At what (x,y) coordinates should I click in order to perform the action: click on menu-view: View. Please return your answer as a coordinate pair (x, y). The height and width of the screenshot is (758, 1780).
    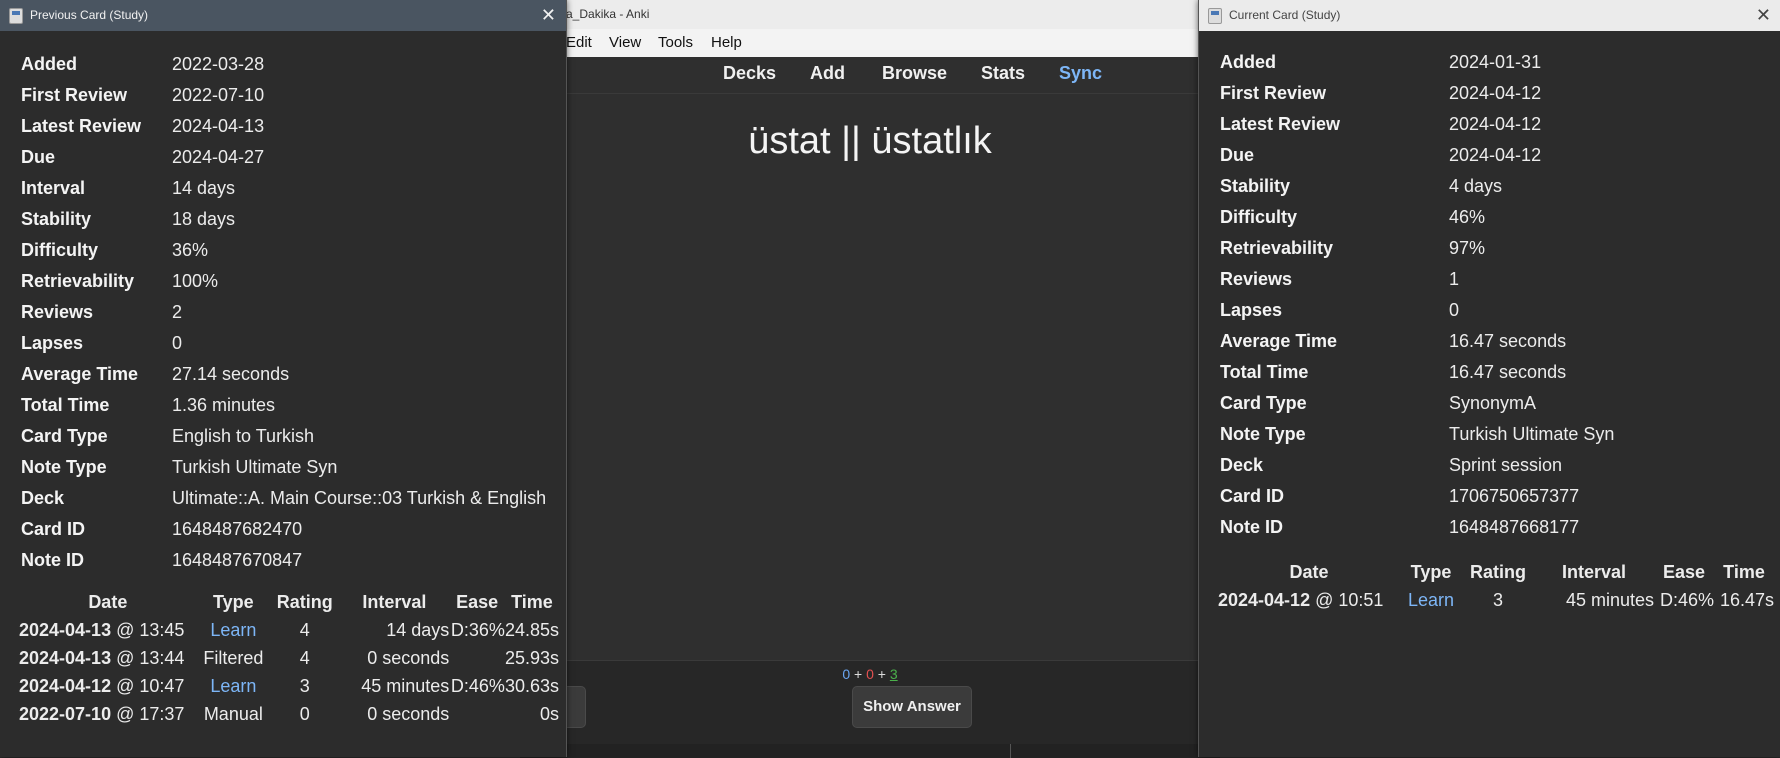
    Looking at the image, I should click on (625, 42).